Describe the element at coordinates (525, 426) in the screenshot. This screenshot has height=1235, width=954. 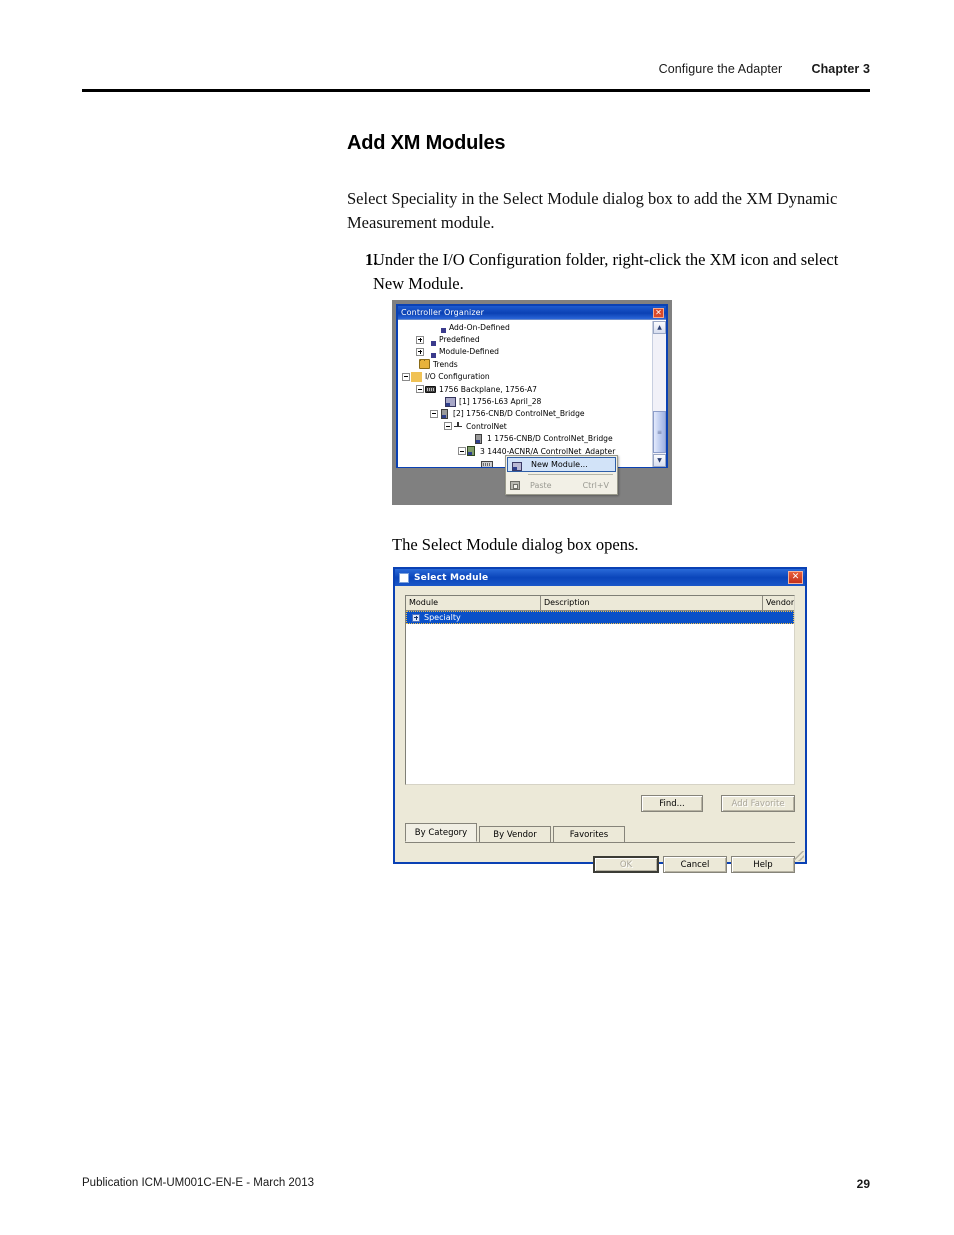
I see `tree-item: ControlNet` at that location.